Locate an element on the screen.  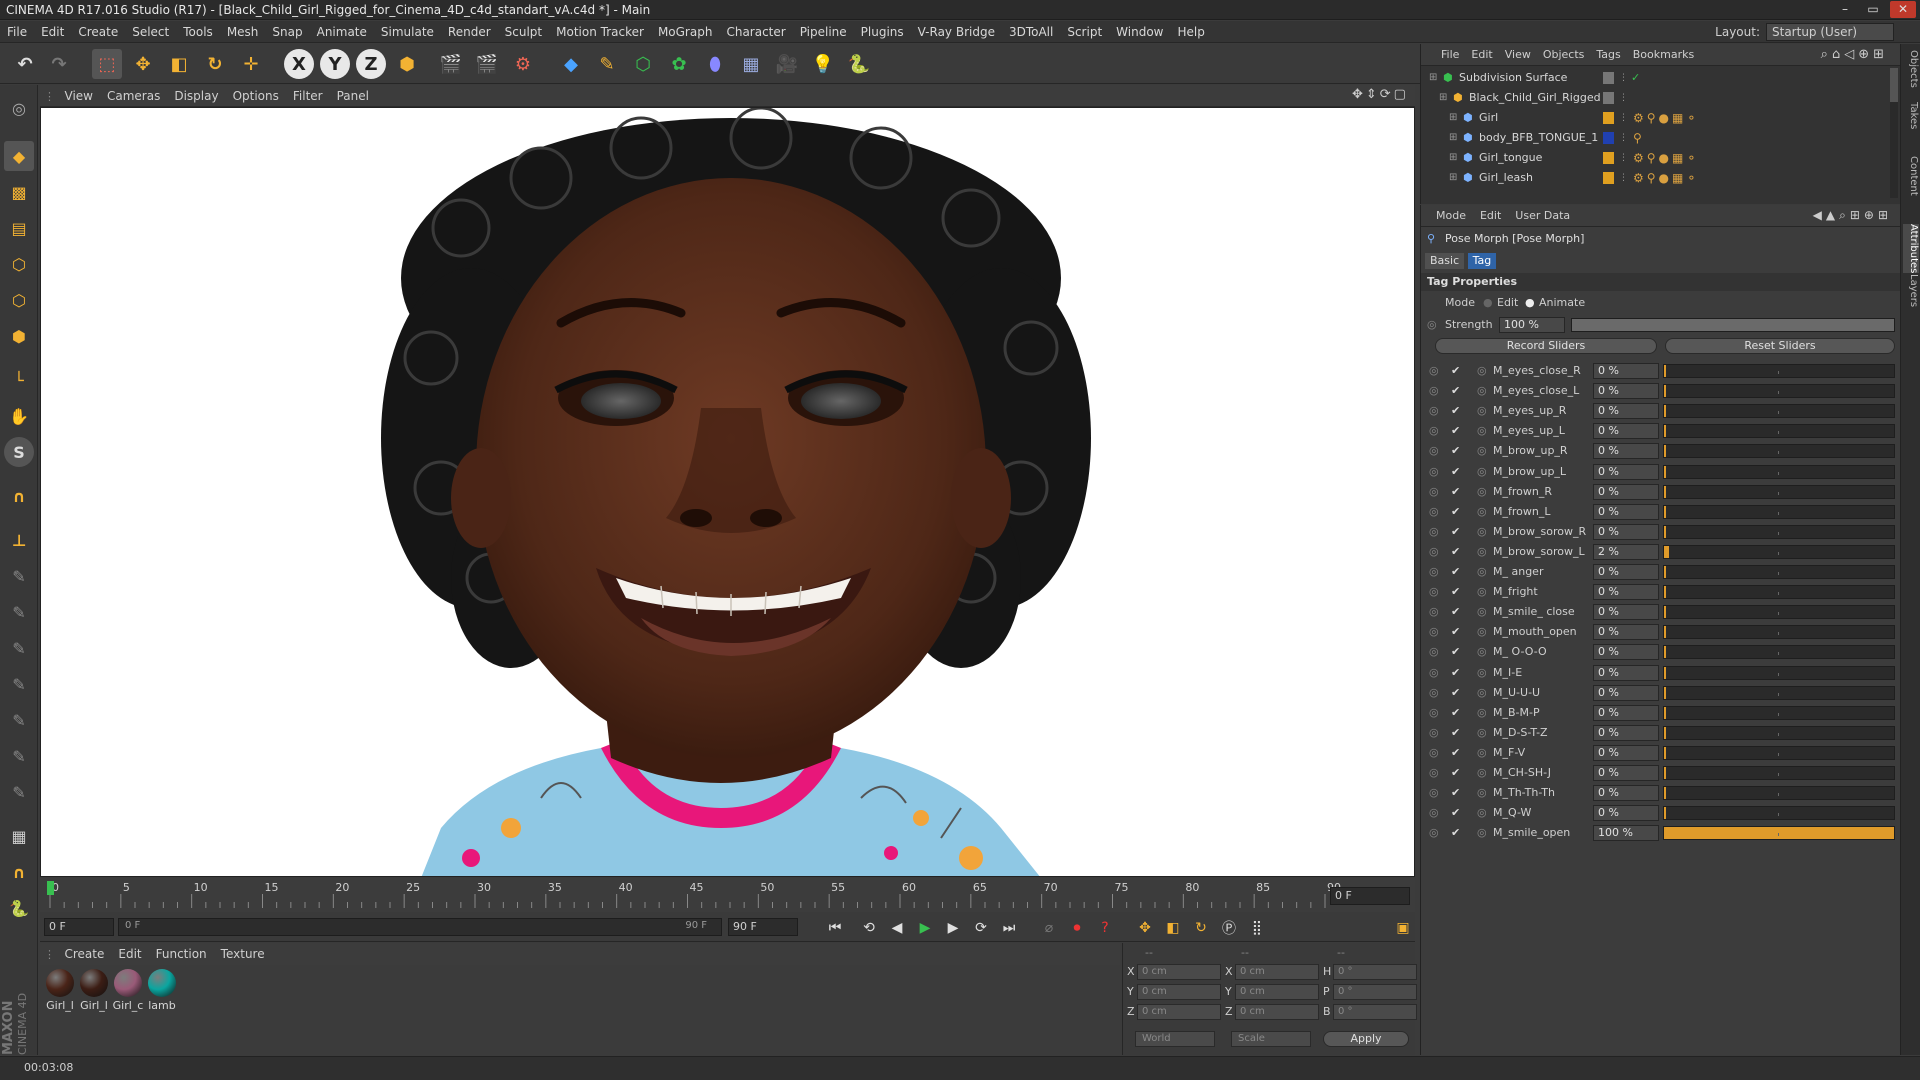
magnet-lock-icon: ∩ is located at coordinates (19, 872).